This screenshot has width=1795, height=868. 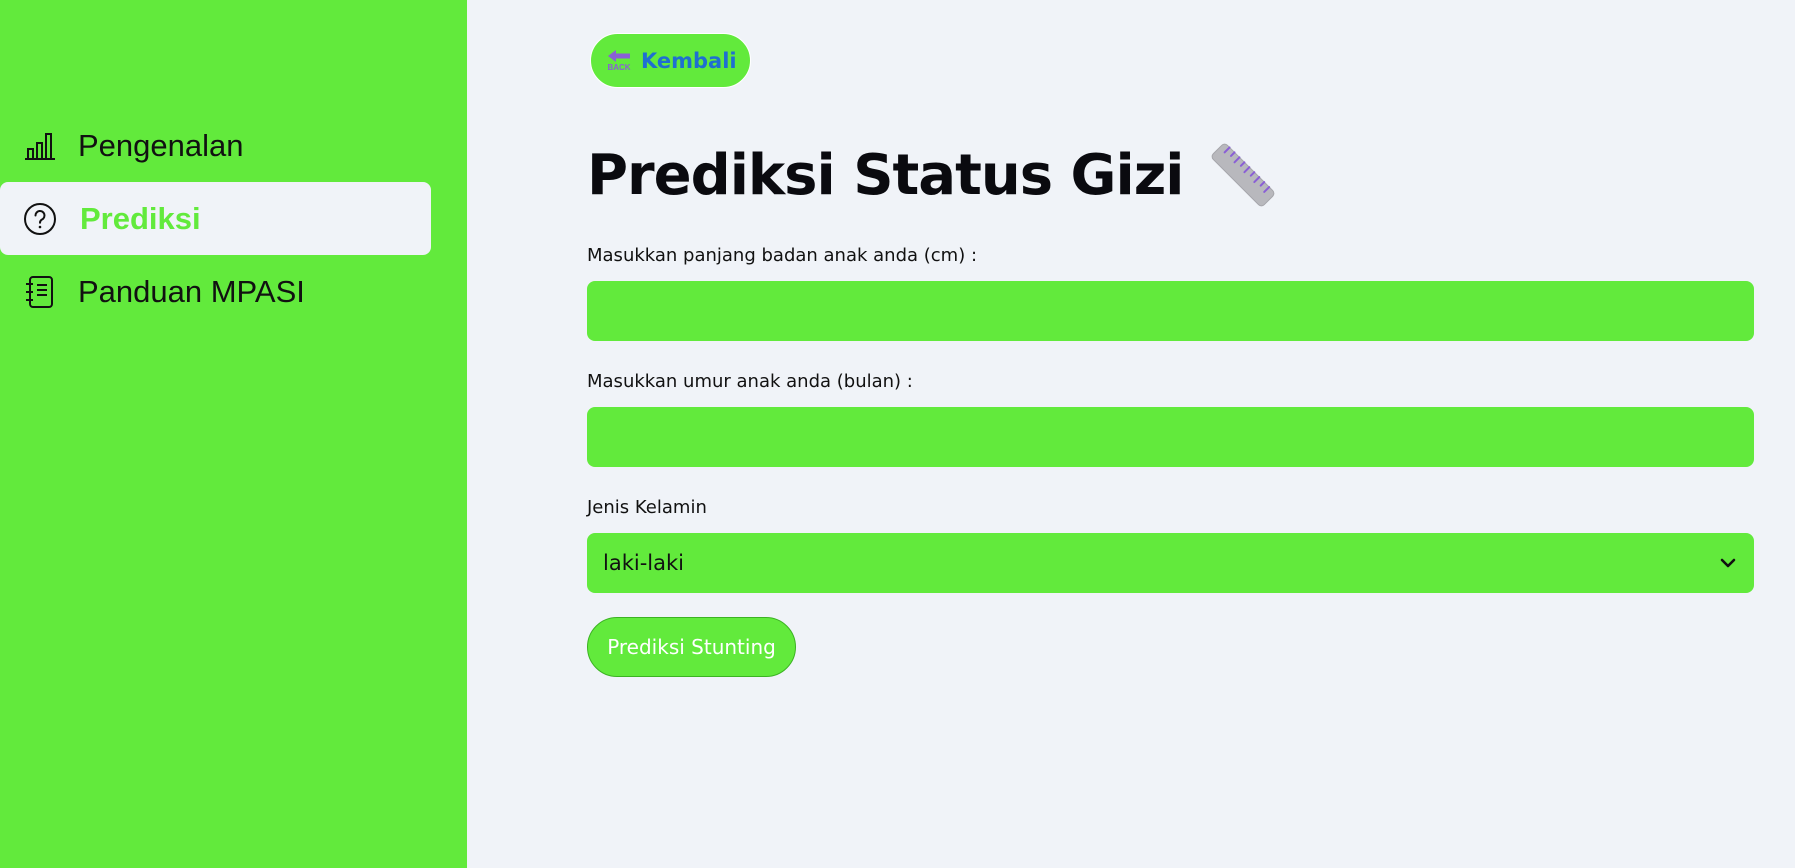 What do you see at coordinates (689, 60) in the screenshot?
I see `back-button-label: Kembali` at bounding box center [689, 60].